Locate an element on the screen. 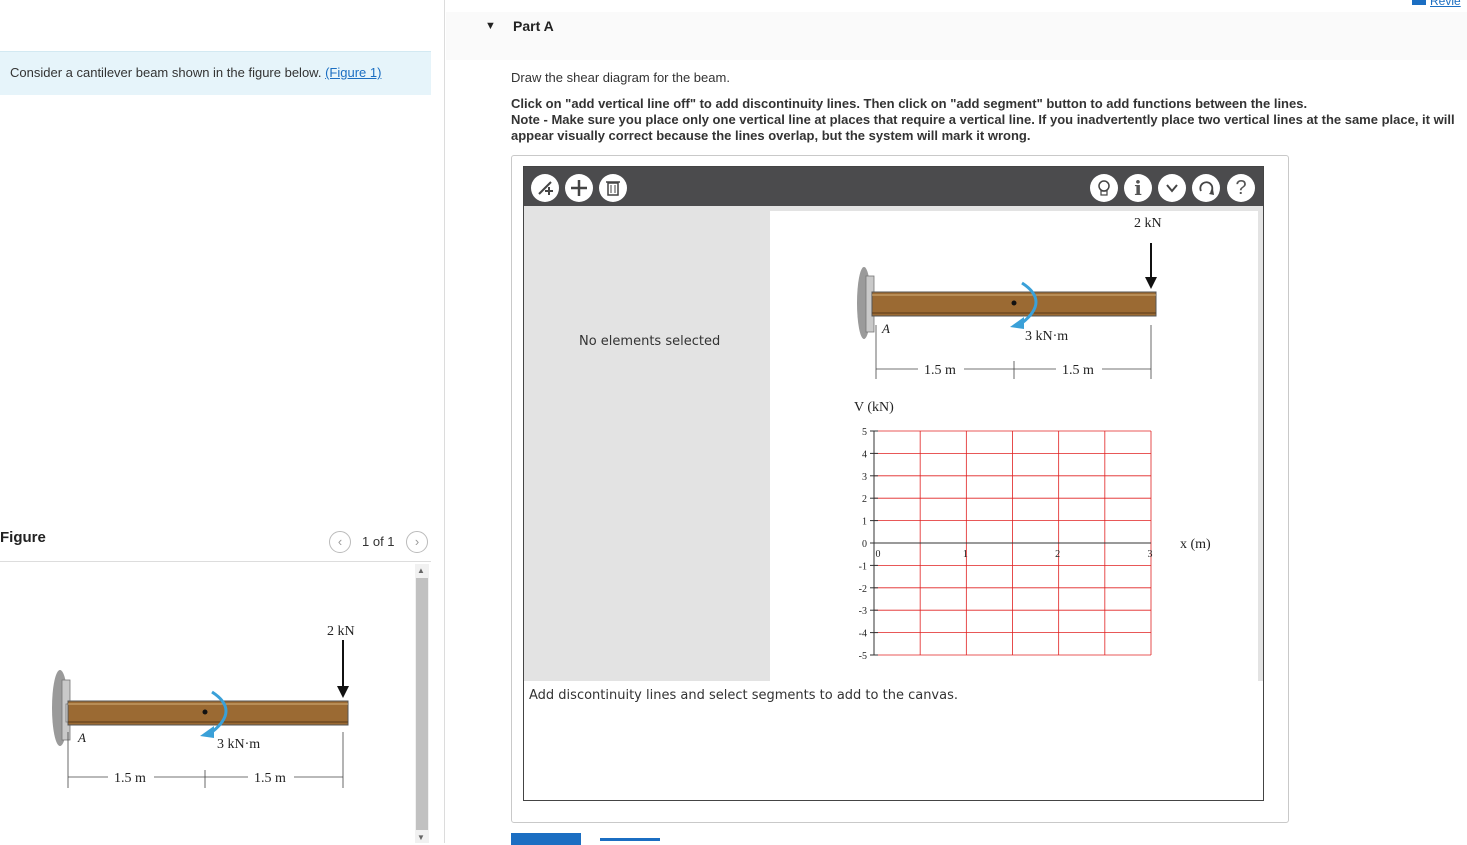  column-divider is located at coordinates (444, 421).